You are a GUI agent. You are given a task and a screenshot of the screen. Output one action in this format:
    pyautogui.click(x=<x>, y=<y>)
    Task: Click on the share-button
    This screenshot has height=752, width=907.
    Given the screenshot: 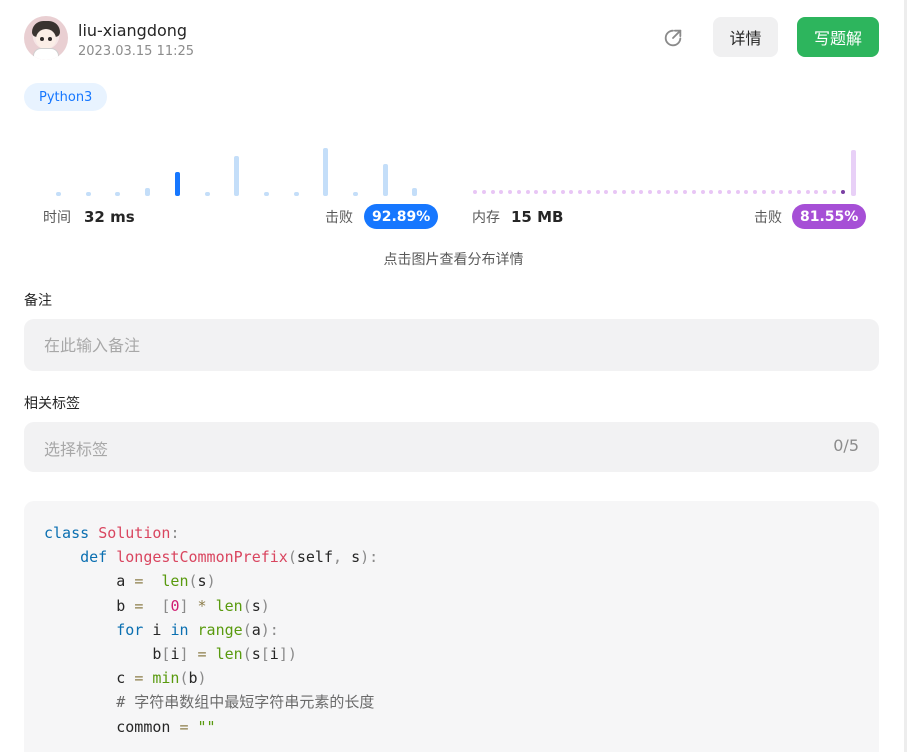 What is the action you would take?
    pyautogui.click(x=673, y=38)
    